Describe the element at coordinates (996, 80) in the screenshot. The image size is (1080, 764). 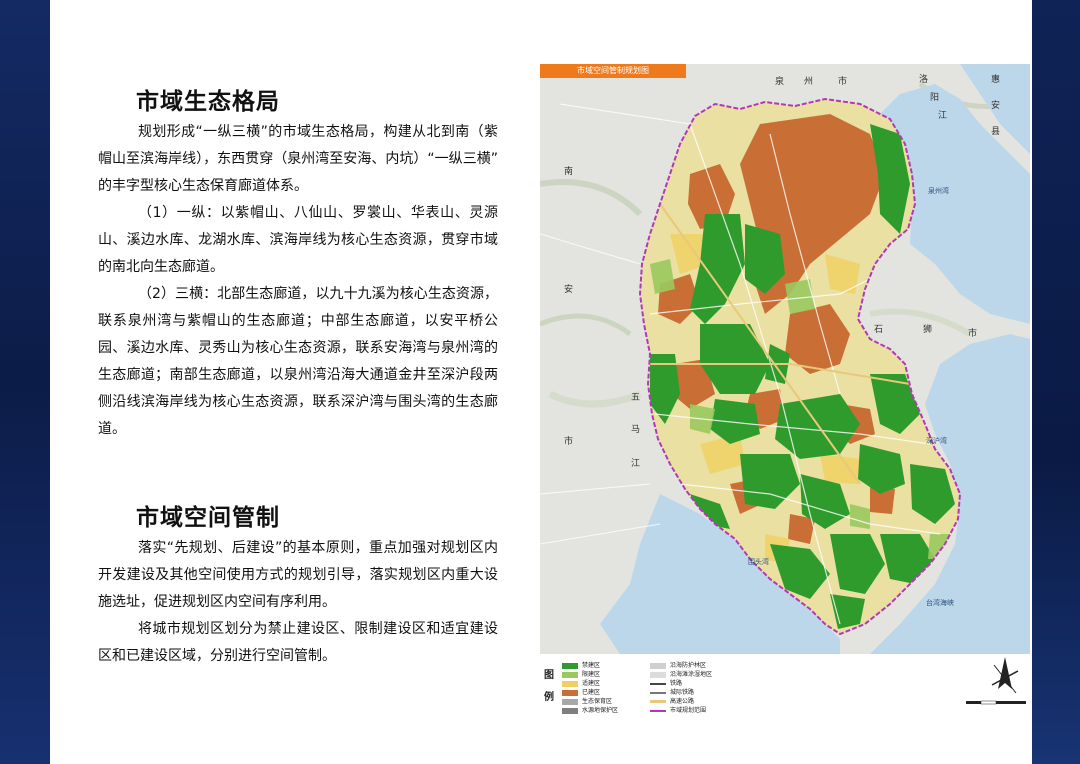
I see `map-place-label: 惠` at that location.